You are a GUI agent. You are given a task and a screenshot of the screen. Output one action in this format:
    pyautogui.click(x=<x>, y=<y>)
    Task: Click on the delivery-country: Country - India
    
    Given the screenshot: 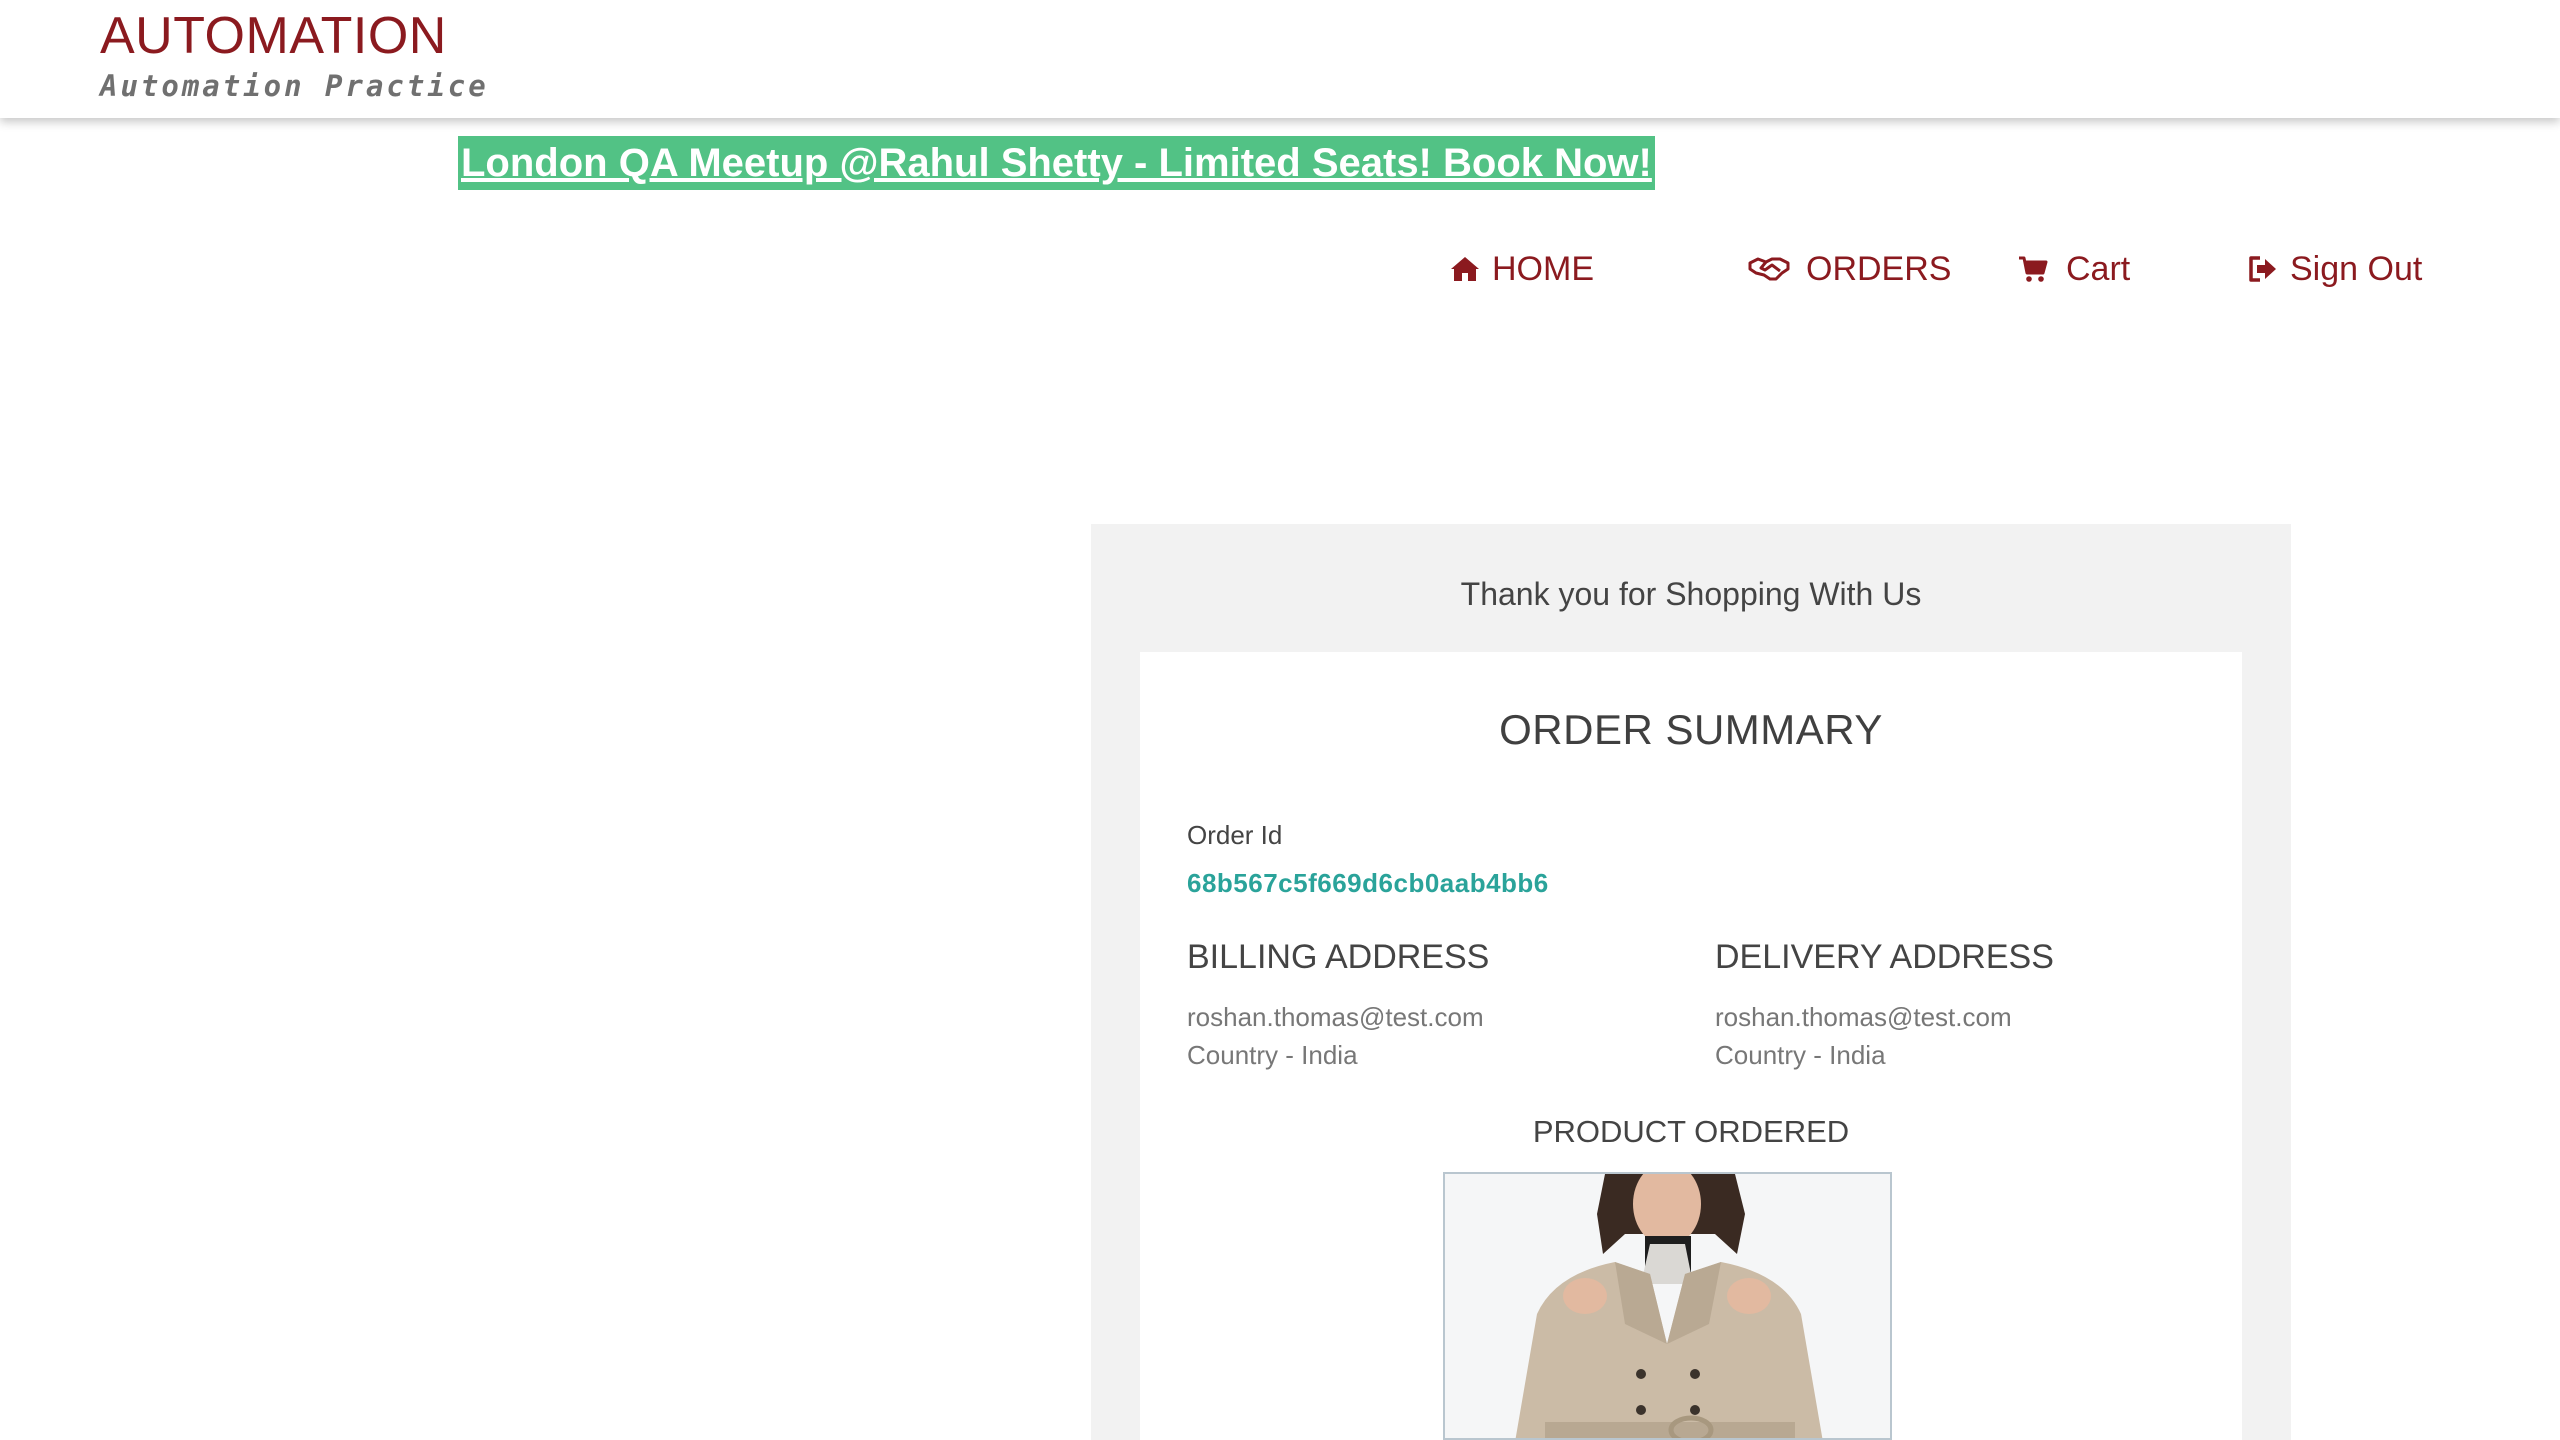 What is the action you would take?
    pyautogui.click(x=1800, y=1055)
    